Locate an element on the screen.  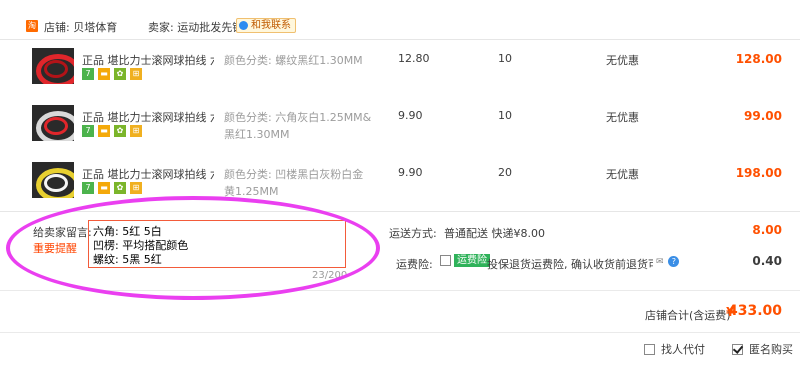
message-char-count: 23/200 is located at coordinates (330, 275).